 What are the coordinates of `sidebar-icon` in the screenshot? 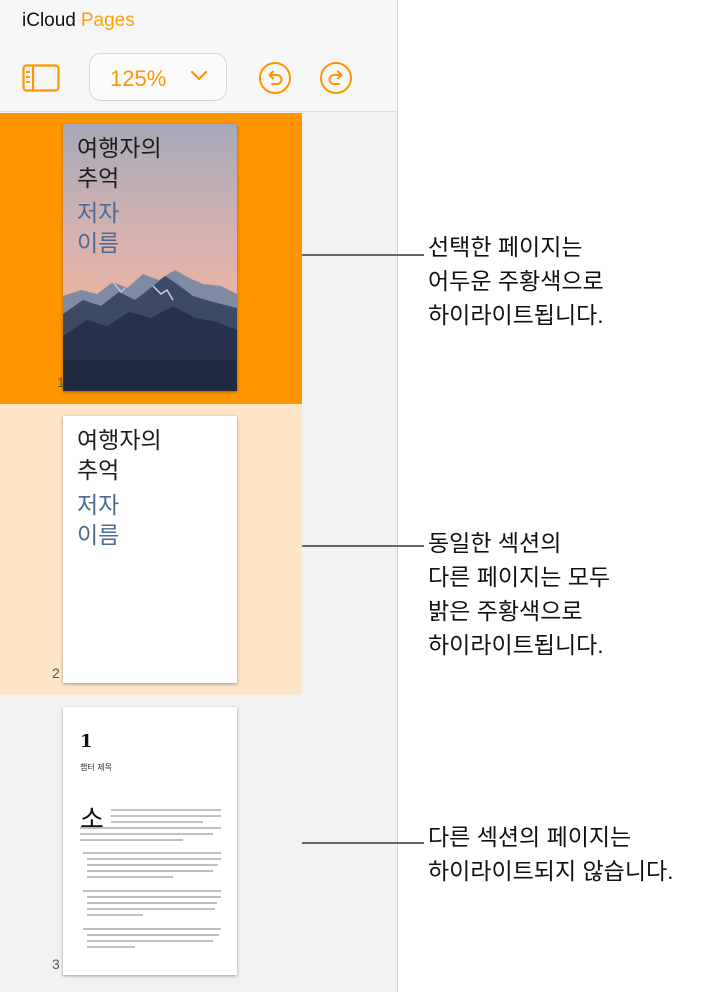 It's located at (41, 78).